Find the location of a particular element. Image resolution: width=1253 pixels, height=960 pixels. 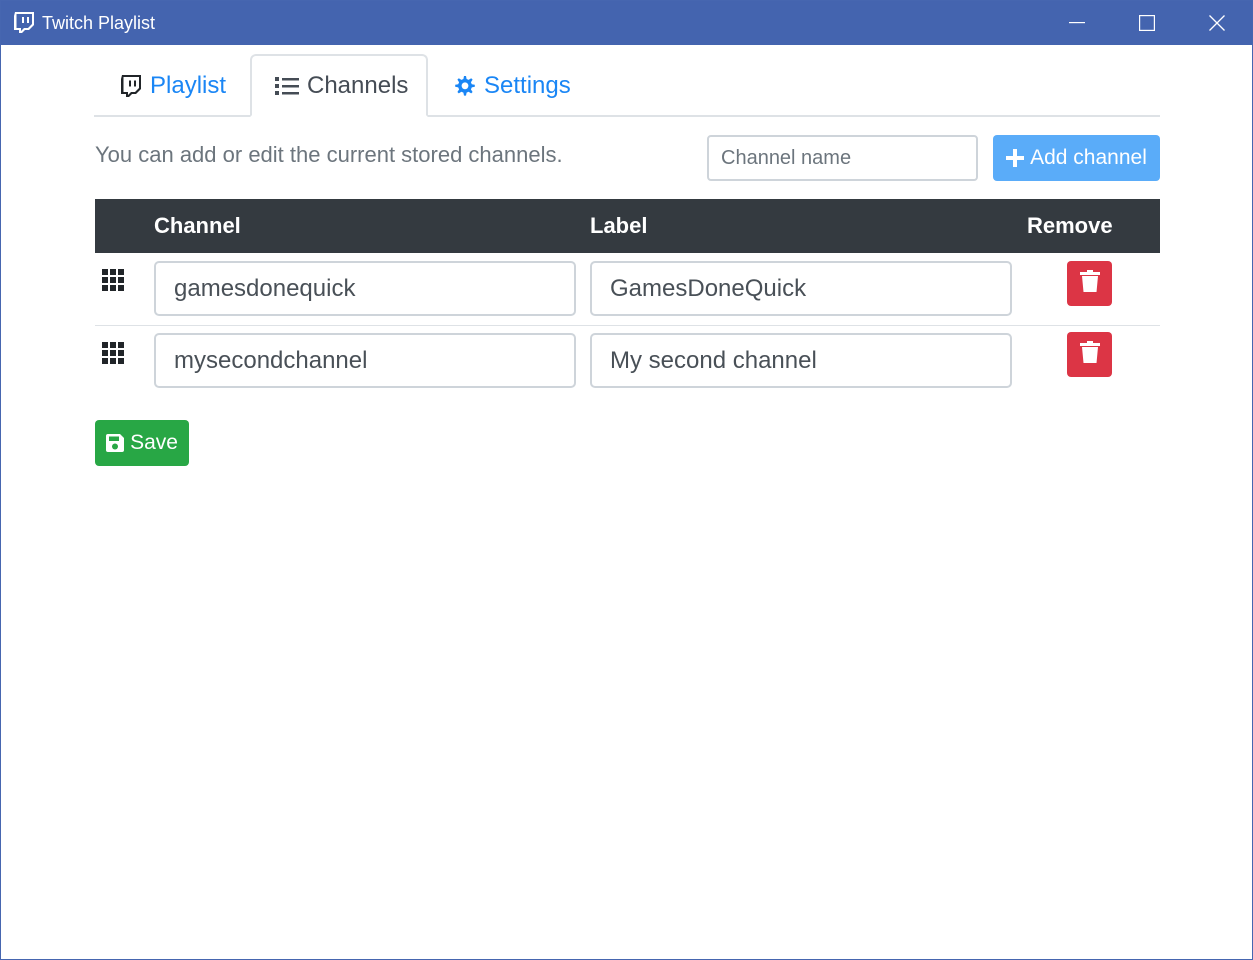

tab-playlist: Playlist is located at coordinates (173, 85).